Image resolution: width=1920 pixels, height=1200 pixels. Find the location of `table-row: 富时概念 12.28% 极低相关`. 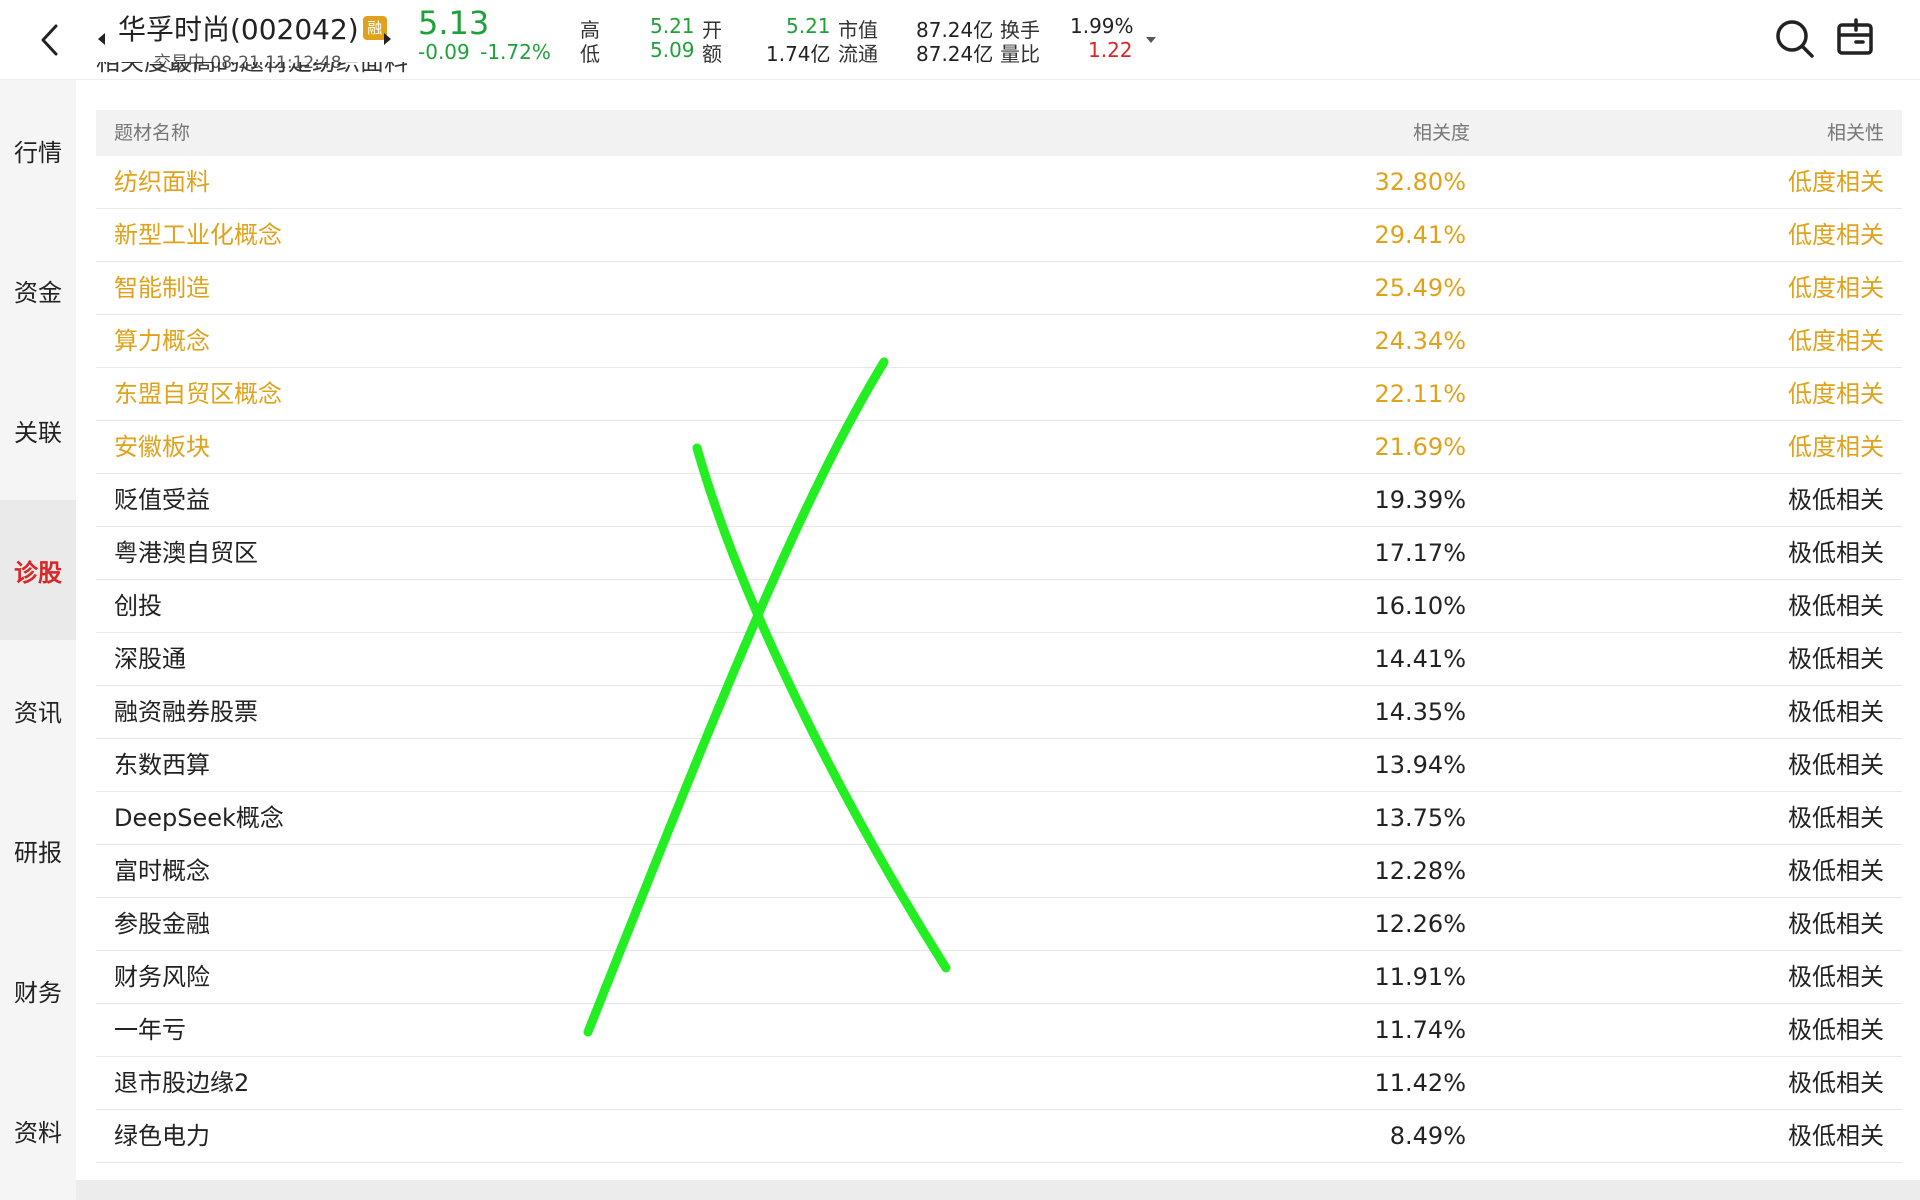

table-row: 富时概念 12.28% 极低相关 is located at coordinates (999, 871).